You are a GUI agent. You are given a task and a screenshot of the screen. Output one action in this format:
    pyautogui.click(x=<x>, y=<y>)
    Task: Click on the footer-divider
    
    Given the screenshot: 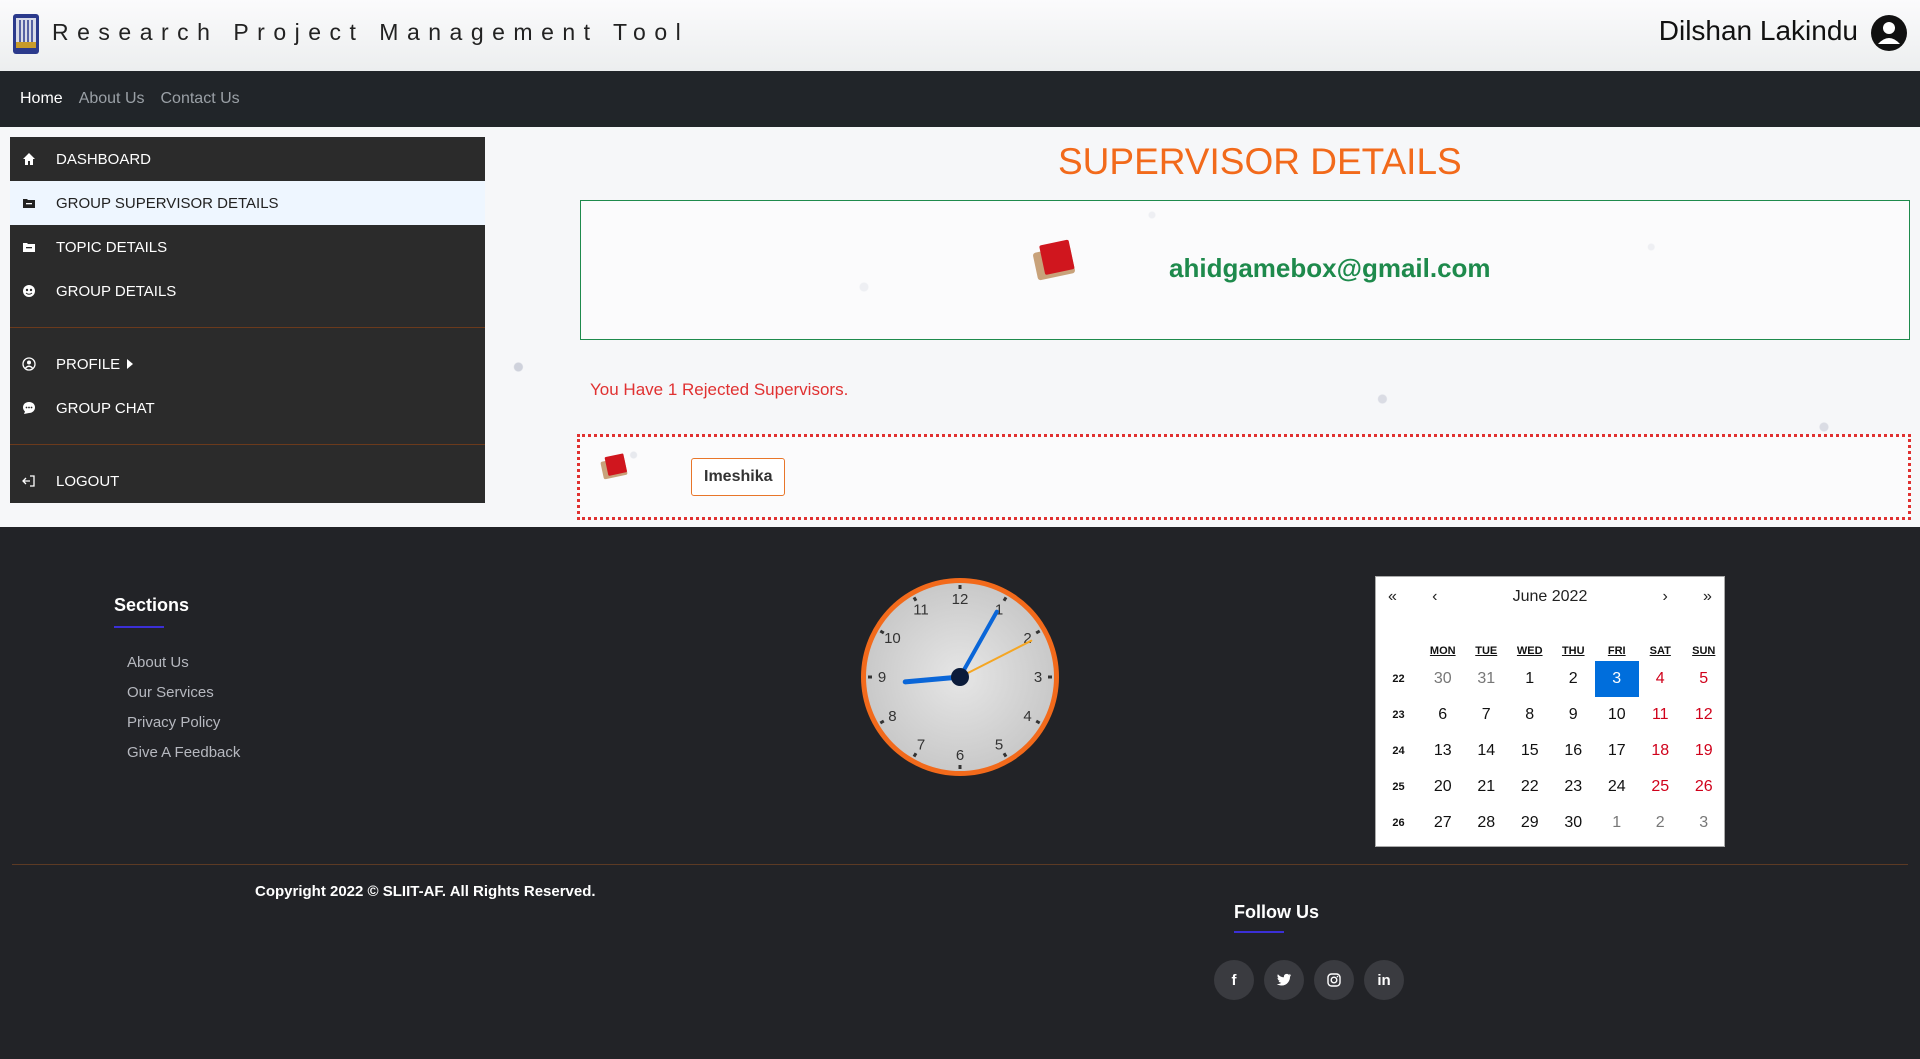 What is the action you would take?
    pyautogui.click(x=960, y=864)
    